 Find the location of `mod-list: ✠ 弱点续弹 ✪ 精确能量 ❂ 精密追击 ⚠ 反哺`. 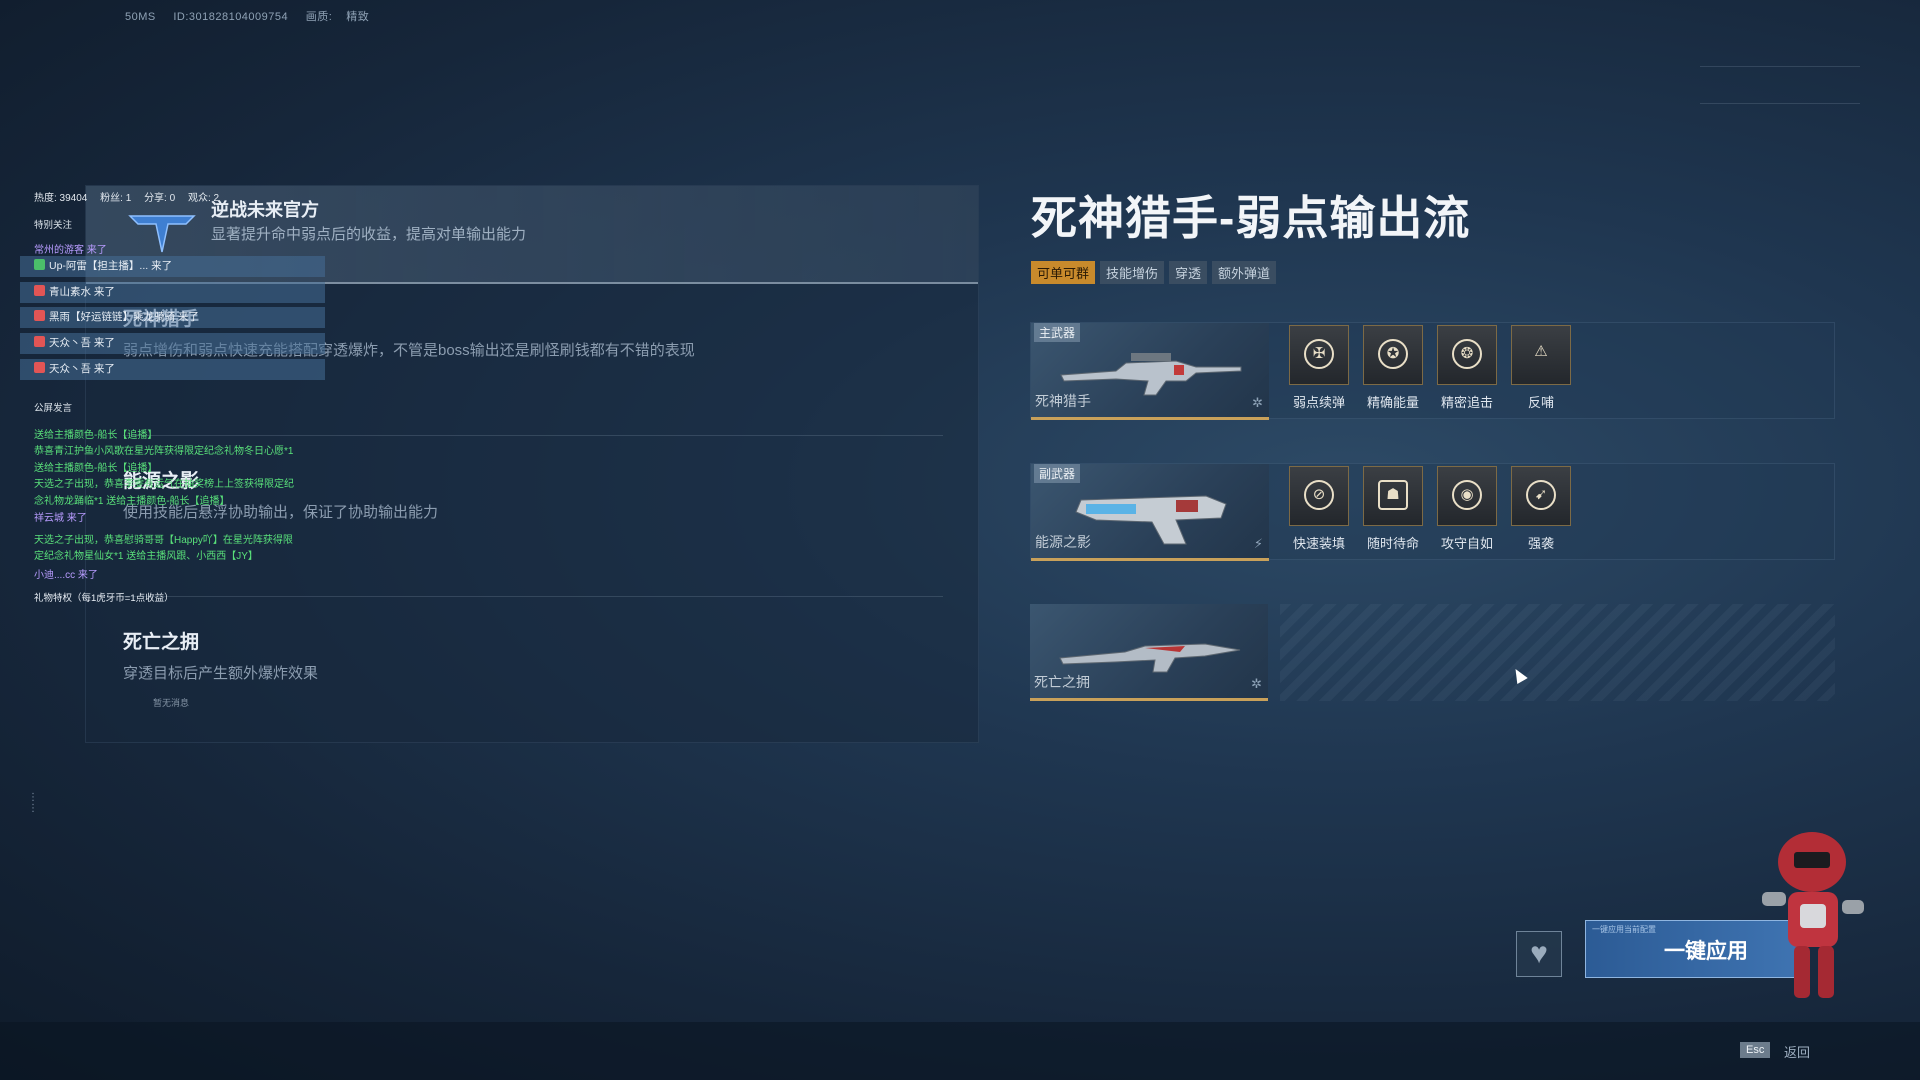

mod-list: ✠ 弱点续弹 ✪ 精确能量 ❂ 精密追击 ⚠ 反哺 is located at coordinates (1430, 368).